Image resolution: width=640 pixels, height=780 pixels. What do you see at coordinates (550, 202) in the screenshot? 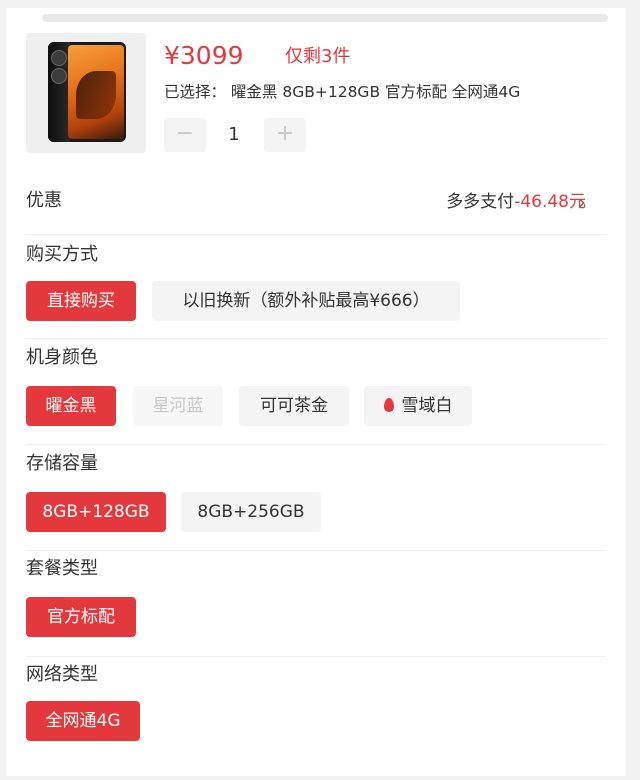
I see `discount-amount: -46.48元` at bounding box center [550, 202].